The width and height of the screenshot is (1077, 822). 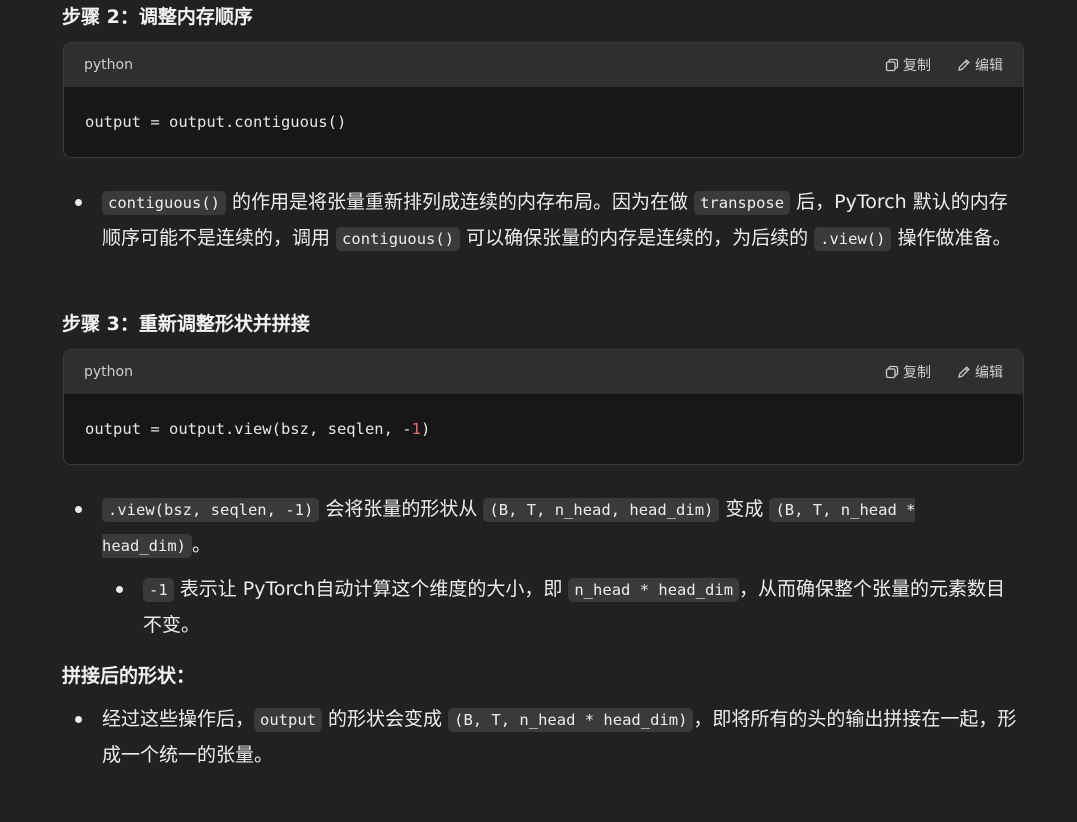 I want to click on inline-code: -1, so click(x=158, y=590).